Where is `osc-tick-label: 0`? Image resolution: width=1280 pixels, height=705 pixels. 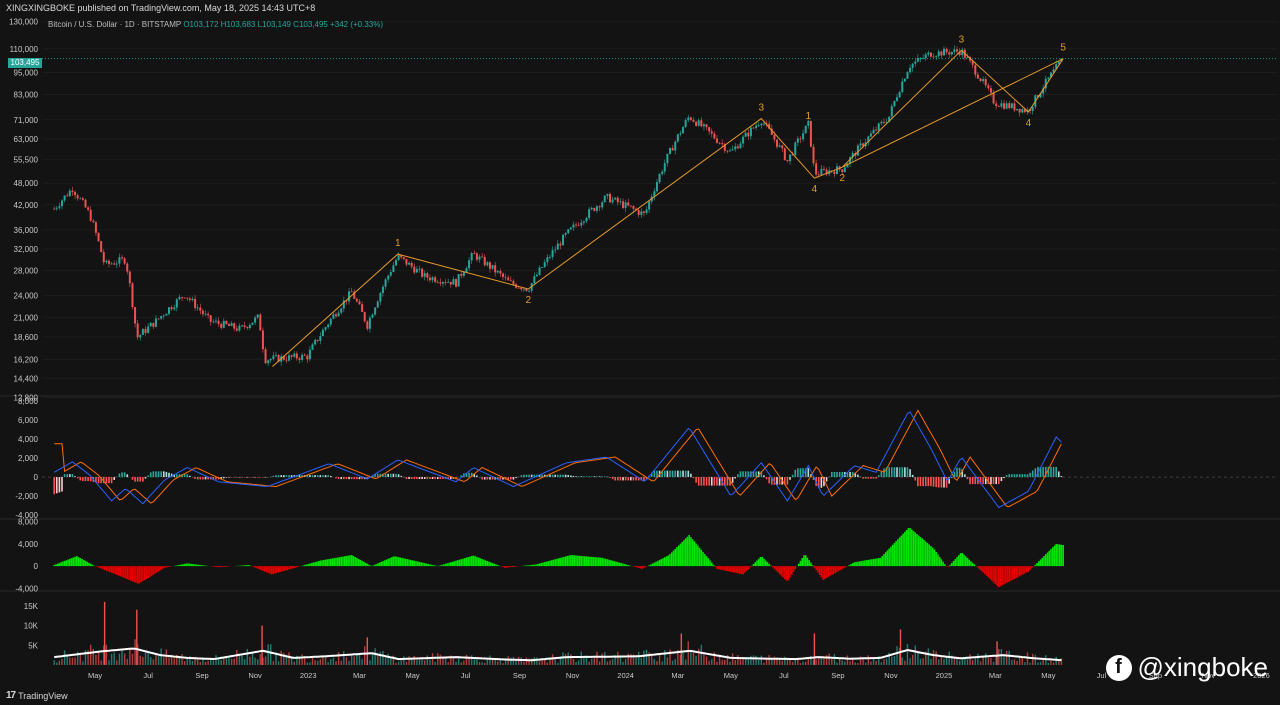 osc-tick-label: 0 is located at coordinates (36, 566).